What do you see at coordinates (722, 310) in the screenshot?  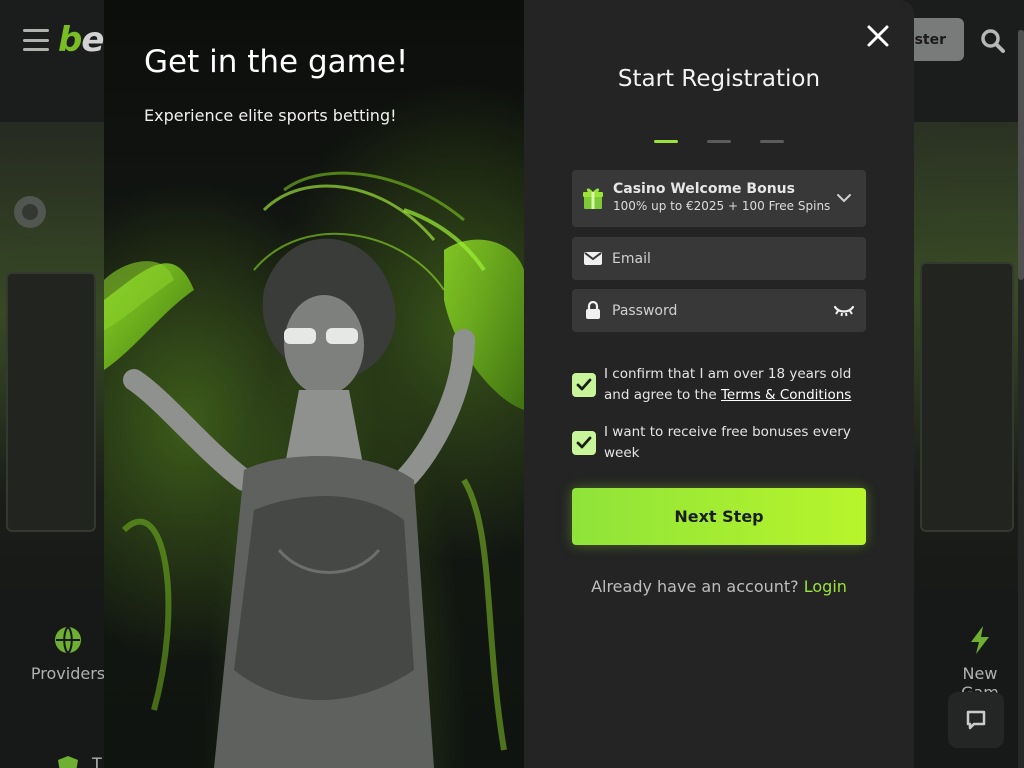 I see `password-input` at bounding box center [722, 310].